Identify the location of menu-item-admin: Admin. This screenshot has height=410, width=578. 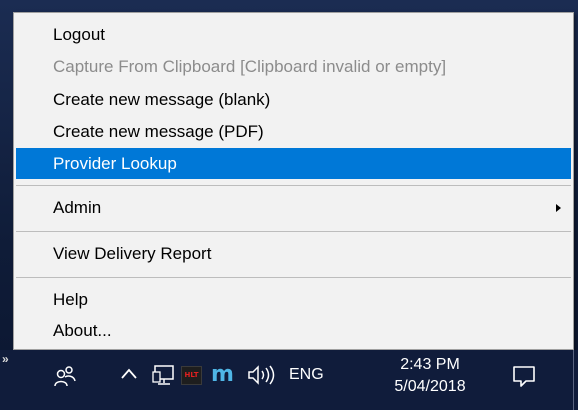
(293, 208).